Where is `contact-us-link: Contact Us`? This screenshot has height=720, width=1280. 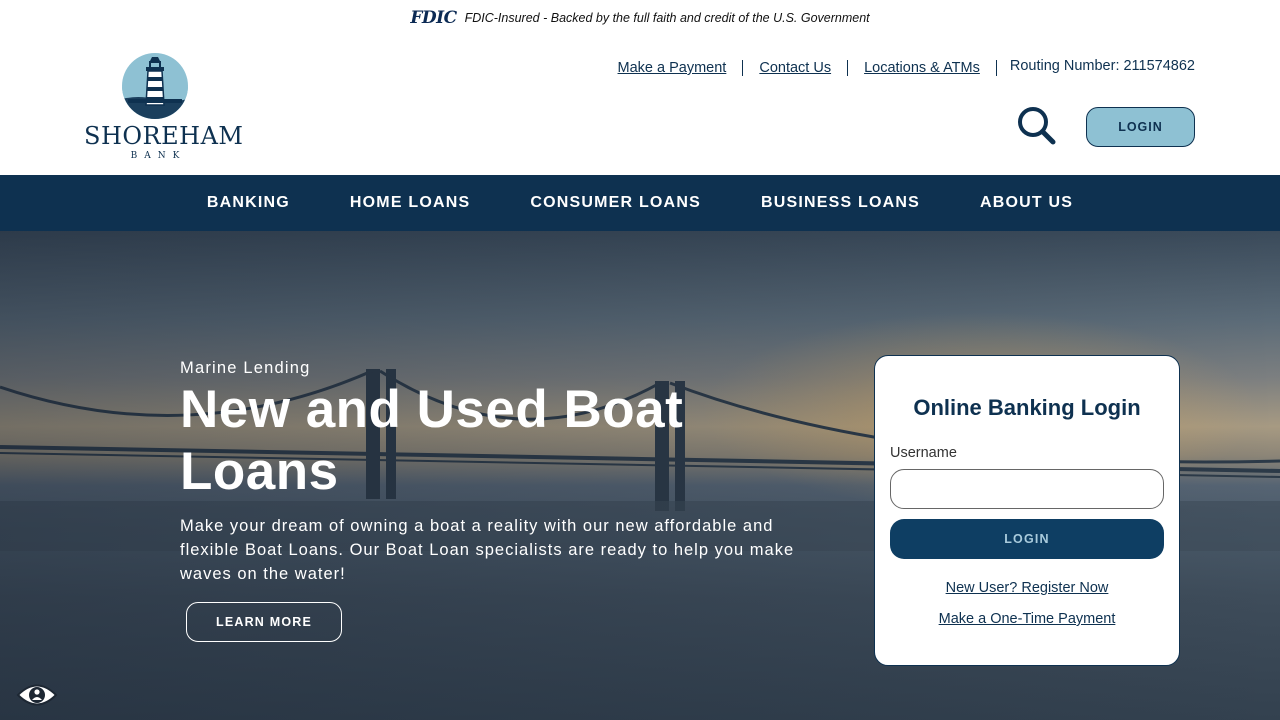 contact-us-link: Contact Us is located at coordinates (795, 68).